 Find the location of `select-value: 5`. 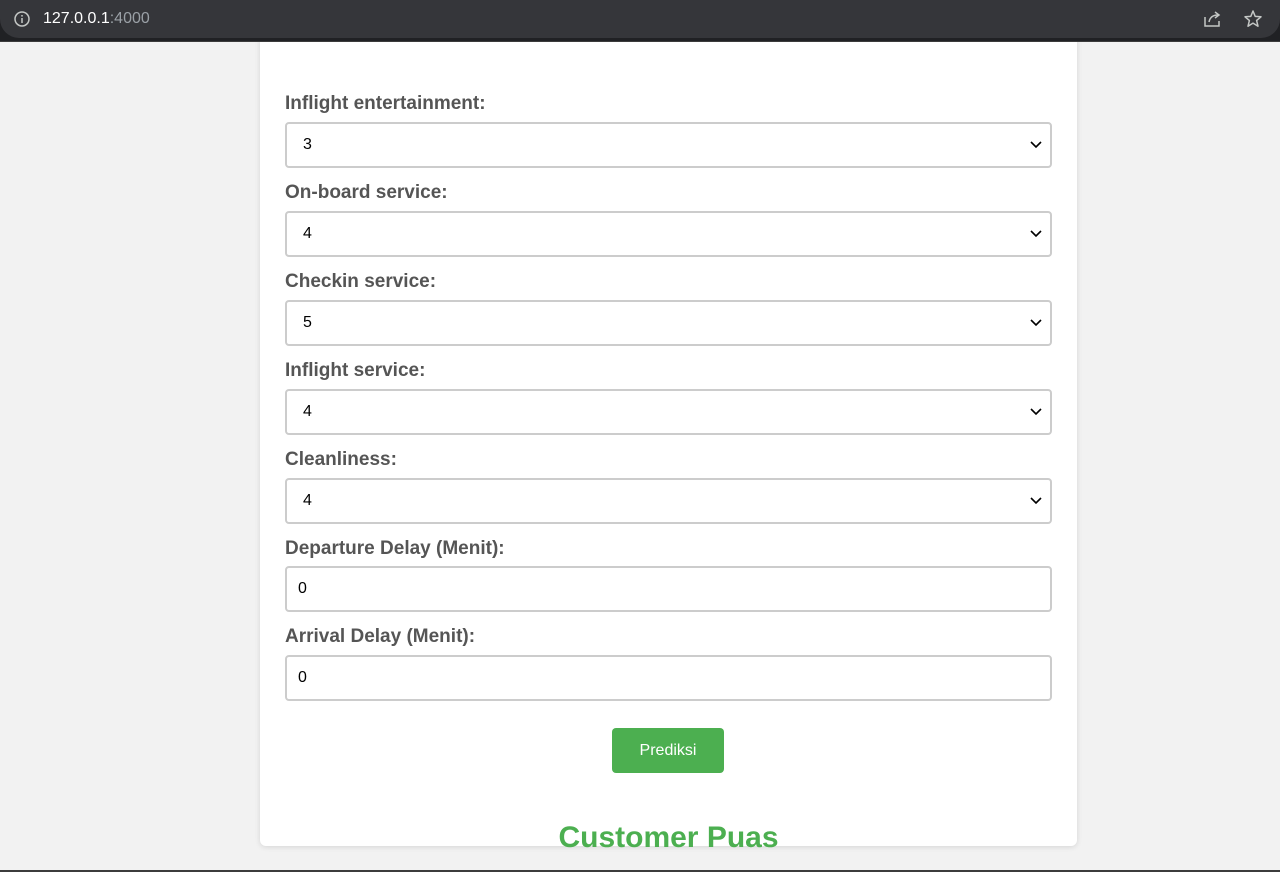

select-value: 5 is located at coordinates (307, 322).